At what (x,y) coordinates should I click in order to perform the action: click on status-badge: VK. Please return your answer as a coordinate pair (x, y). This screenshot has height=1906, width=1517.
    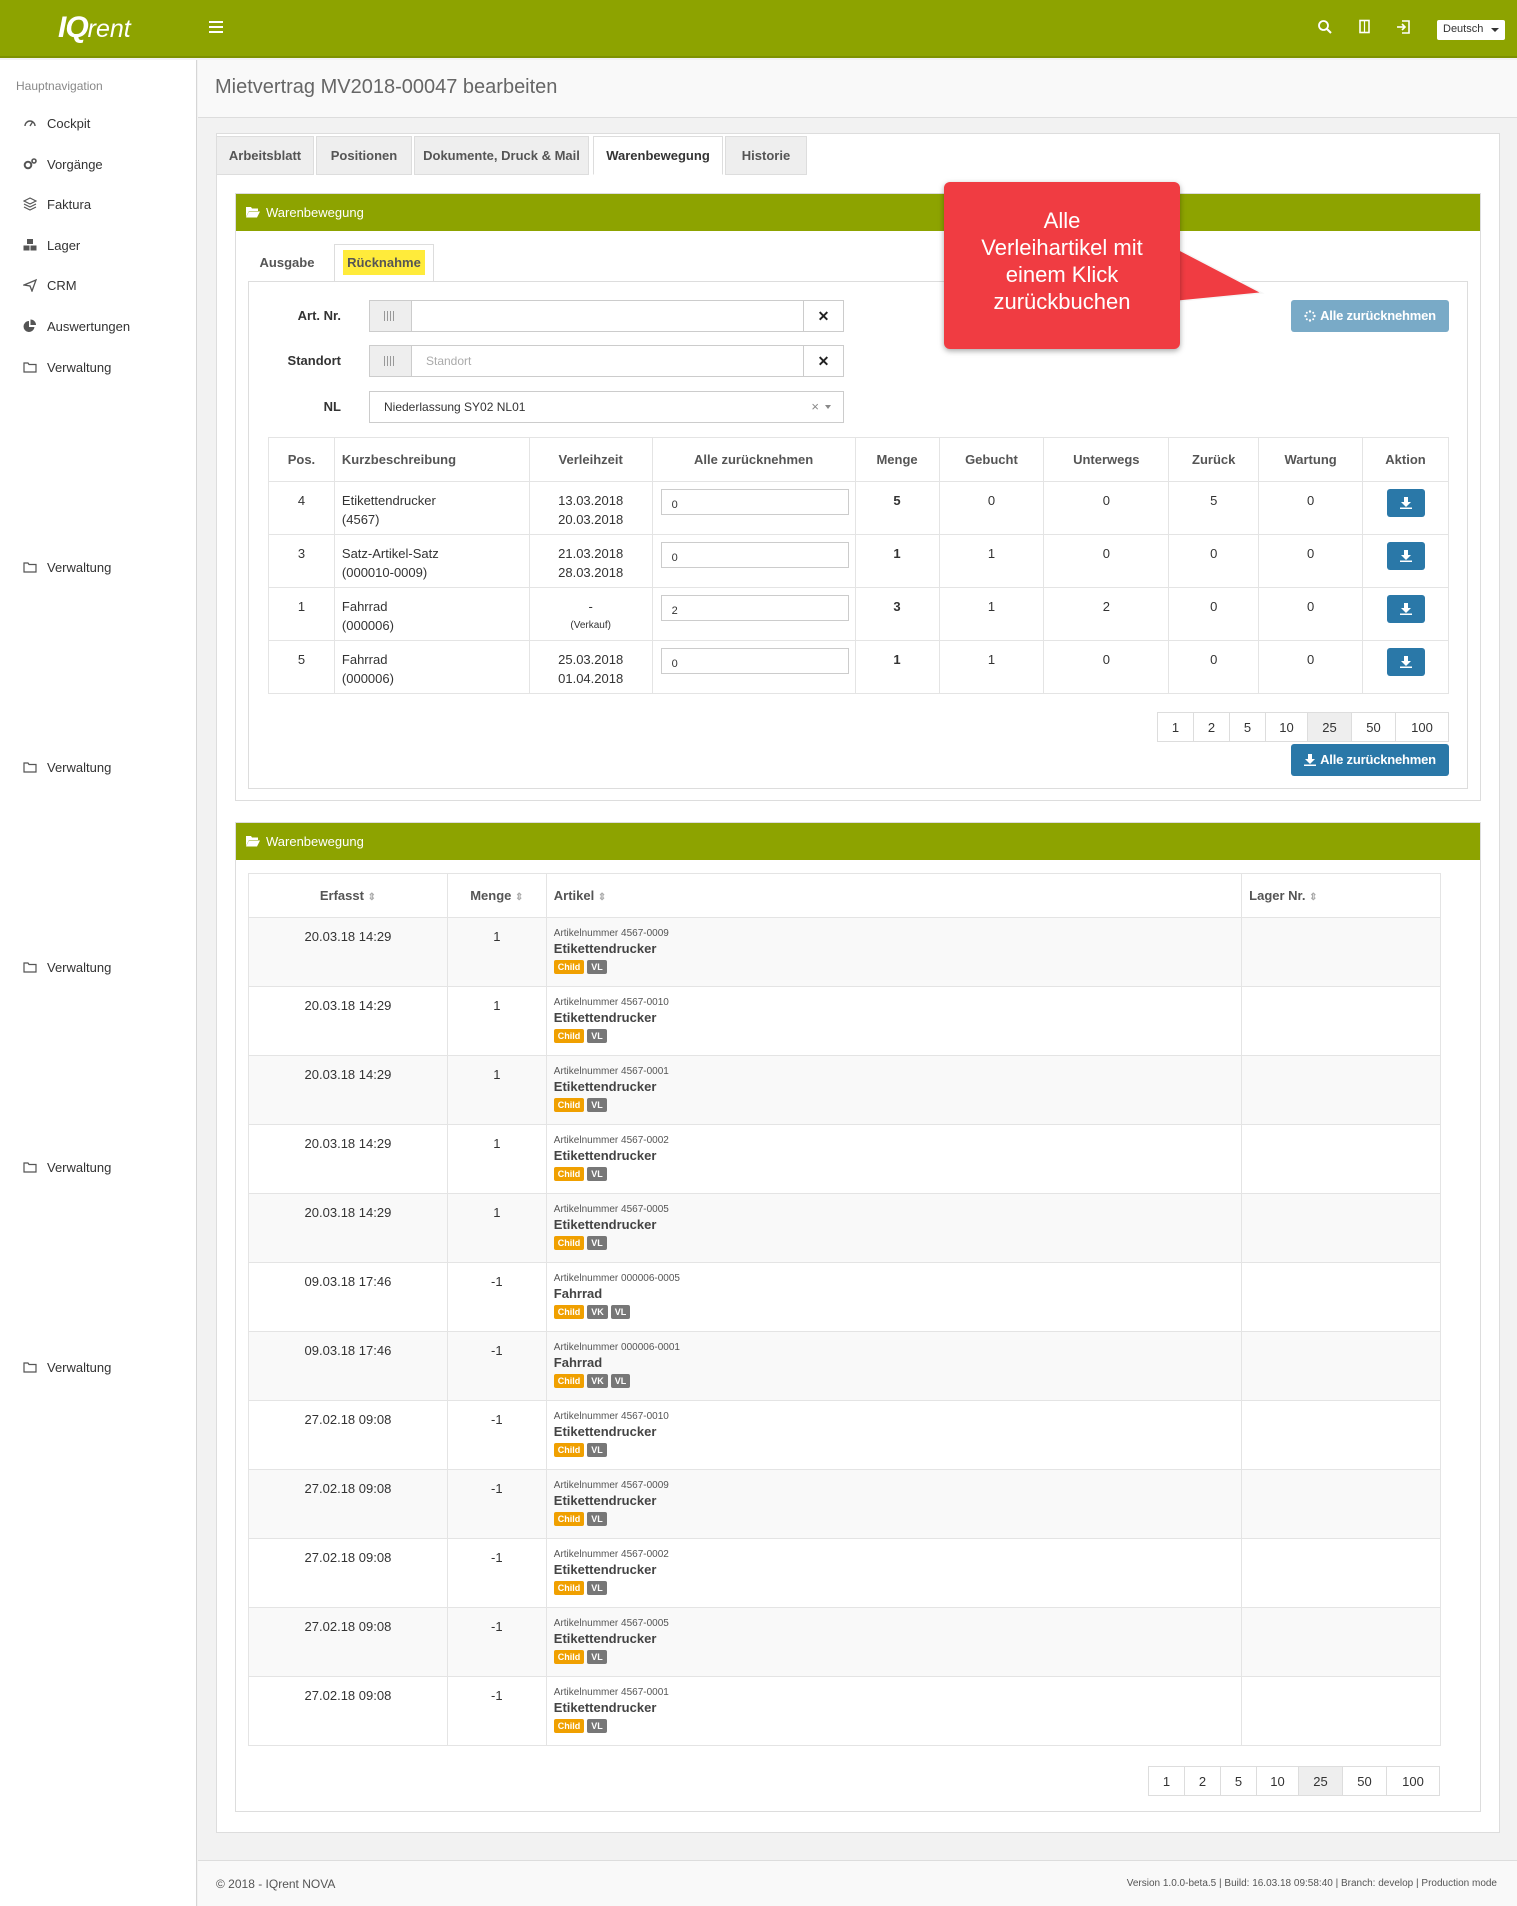
    Looking at the image, I should click on (597, 1381).